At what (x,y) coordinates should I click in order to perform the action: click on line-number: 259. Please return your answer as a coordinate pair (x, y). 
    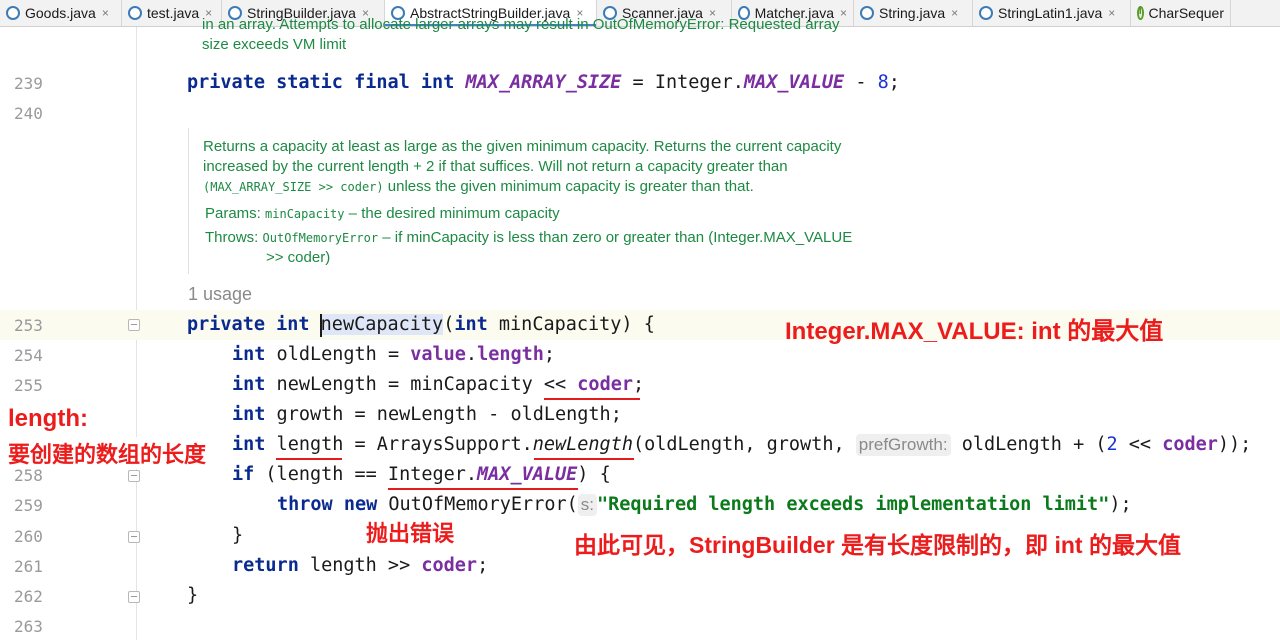
    Looking at the image, I should click on (28, 505).